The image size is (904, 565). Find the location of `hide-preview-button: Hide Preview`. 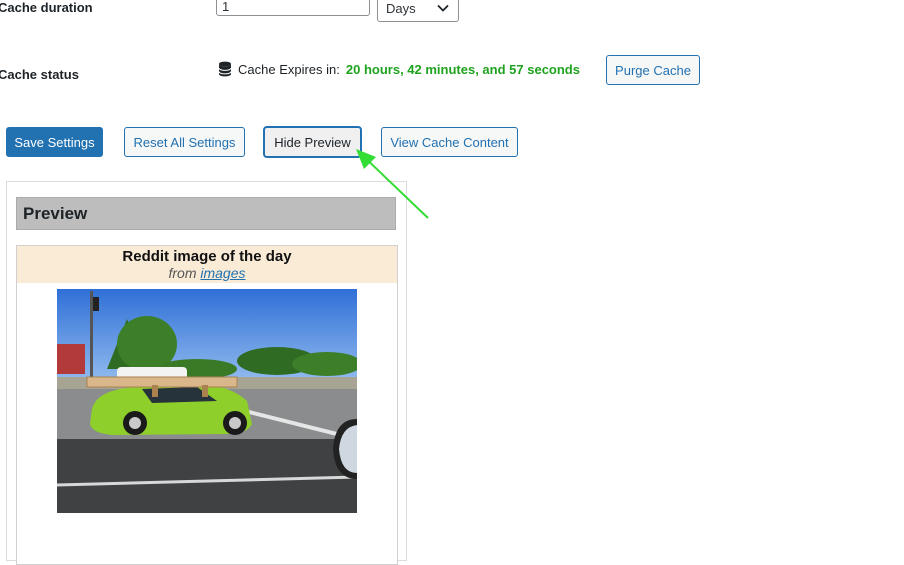

hide-preview-button: Hide Preview is located at coordinates (312, 142).